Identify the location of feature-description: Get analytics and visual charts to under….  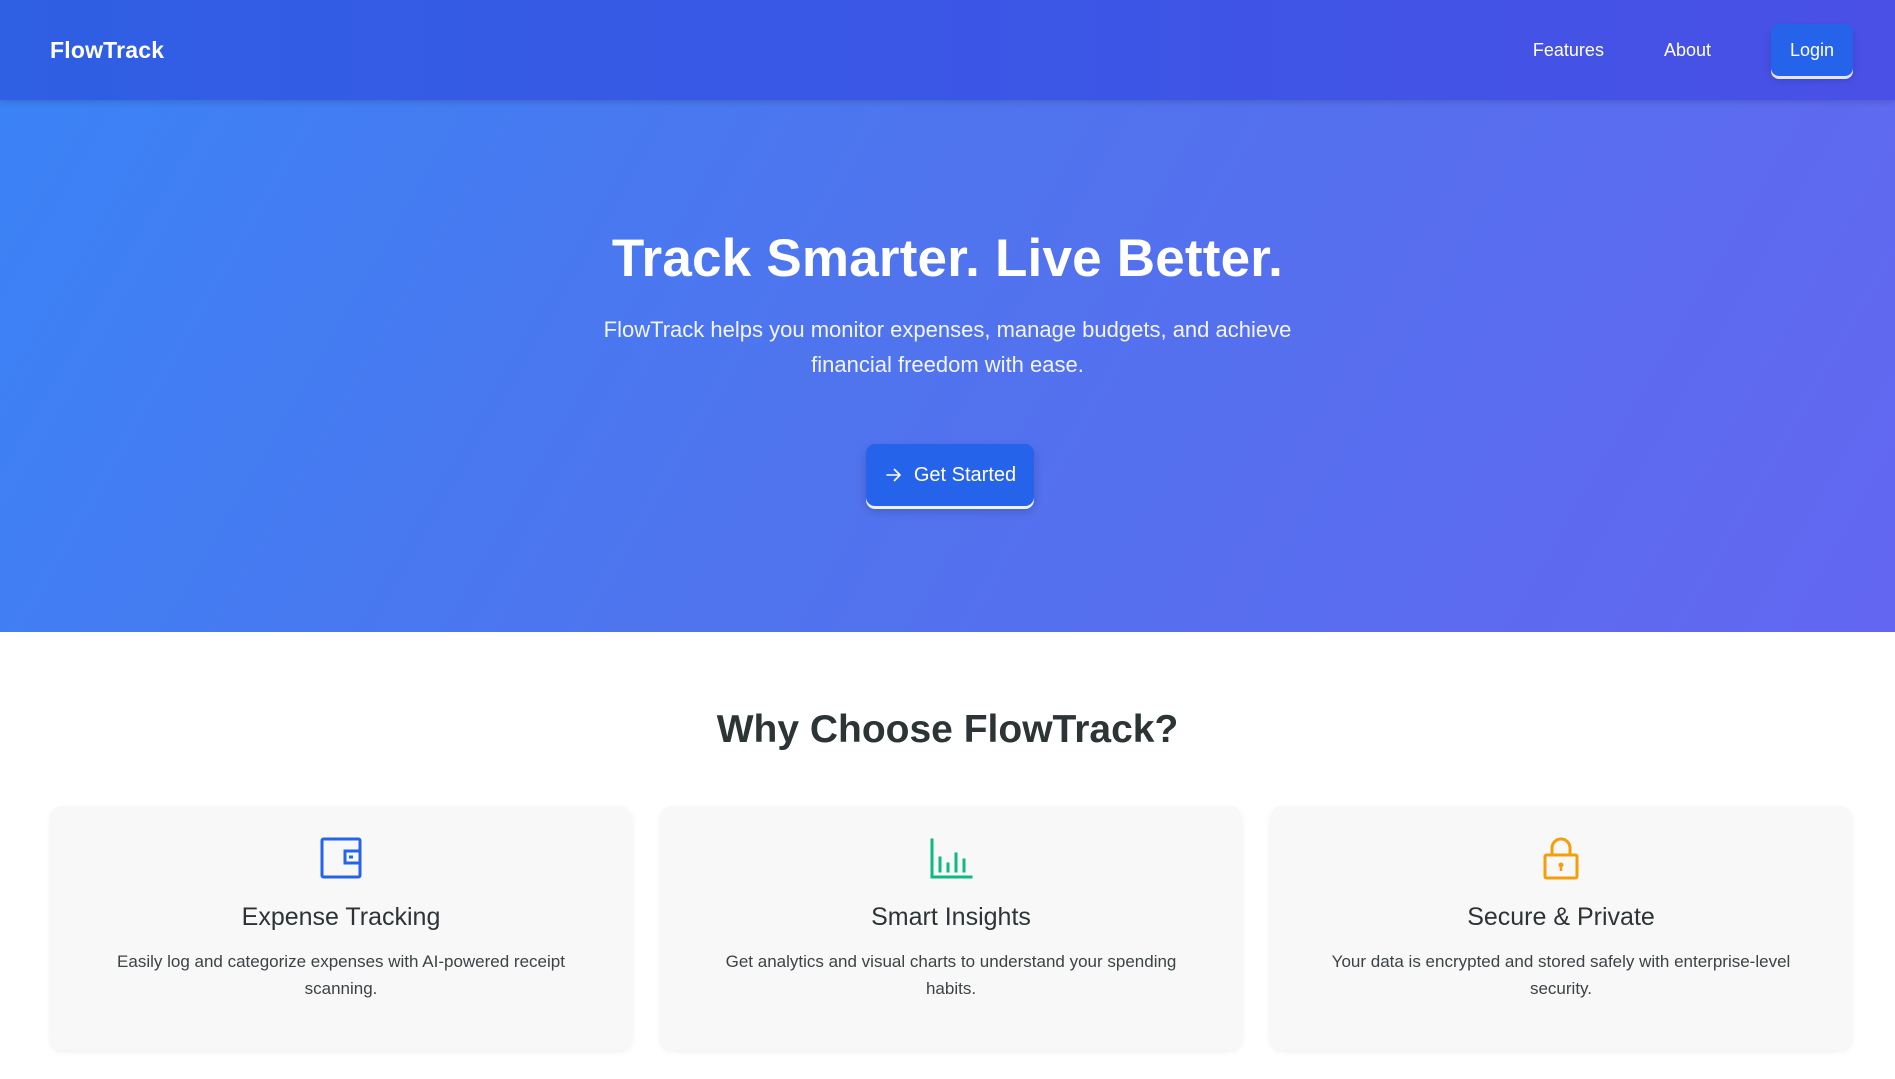
(951, 975).